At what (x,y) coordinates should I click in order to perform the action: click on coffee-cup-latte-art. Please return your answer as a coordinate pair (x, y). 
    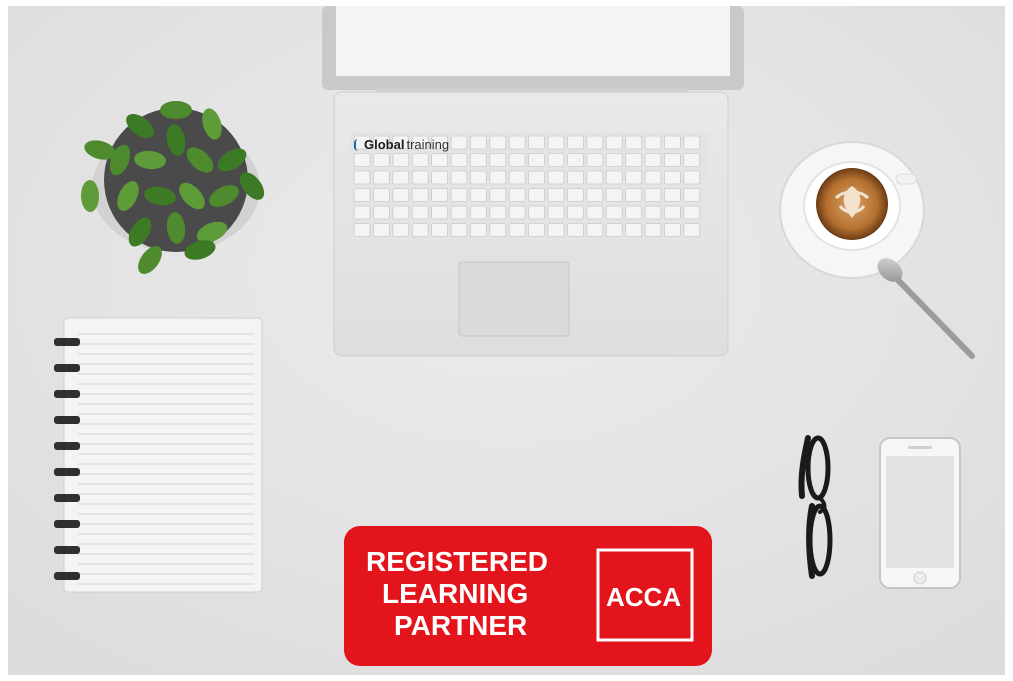
    Looking at the image, I should click on (852, 210).